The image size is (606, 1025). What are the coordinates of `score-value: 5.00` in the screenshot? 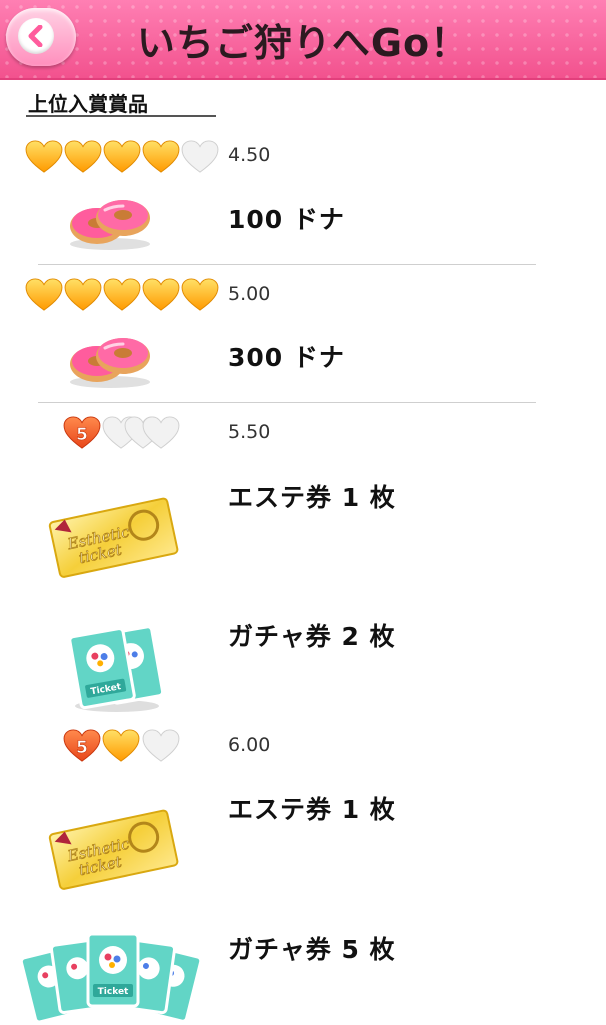 It's located at (249, 294).